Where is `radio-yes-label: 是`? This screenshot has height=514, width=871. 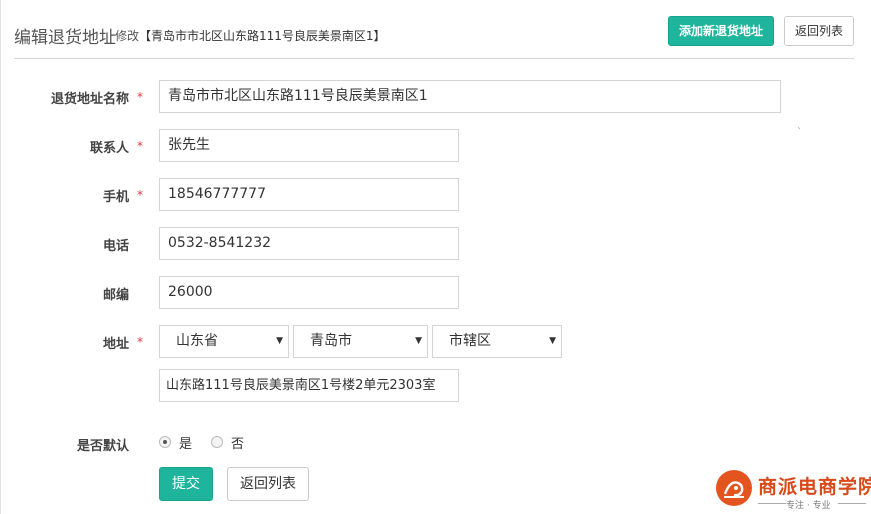
radio-yes-label: 是 is located at coordinates (185, 442).